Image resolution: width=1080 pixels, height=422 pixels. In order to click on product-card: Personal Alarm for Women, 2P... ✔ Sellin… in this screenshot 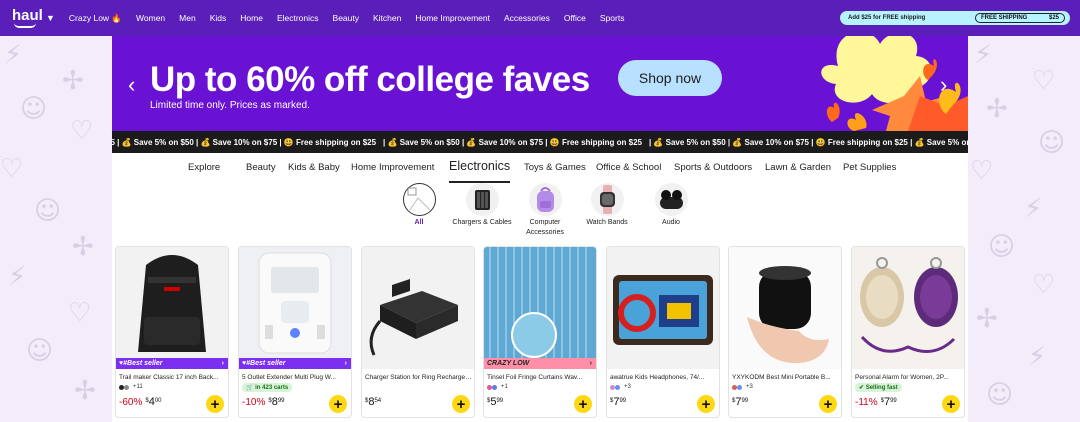, I will do `click(908, 332)`.